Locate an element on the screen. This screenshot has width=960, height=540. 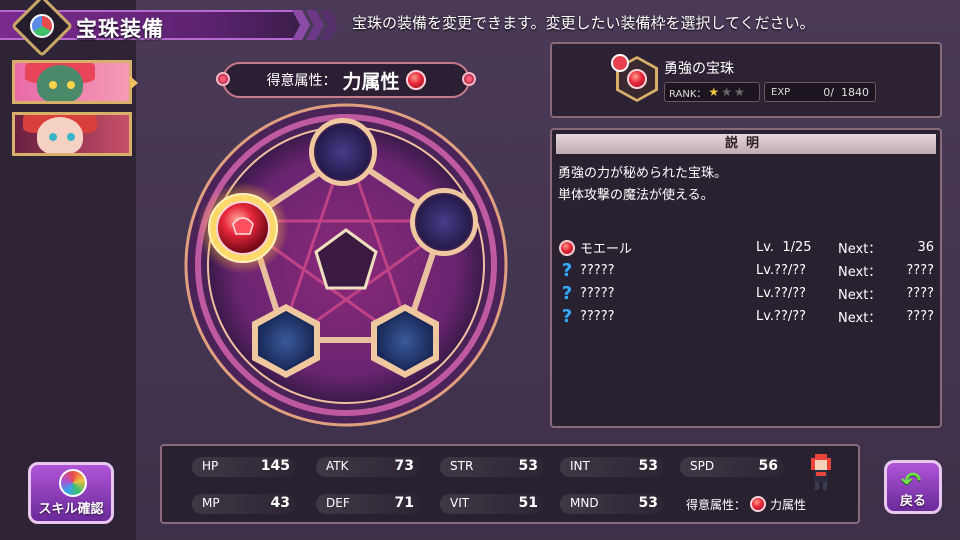
affinity-banner: 得意属性： 力属性 is located at coordinates (346, 80).